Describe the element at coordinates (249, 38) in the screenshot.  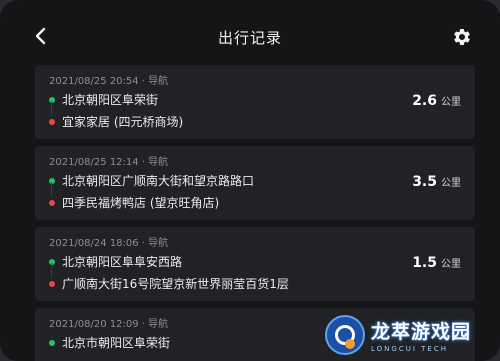
I see `page-title: 出行记录` at that location.